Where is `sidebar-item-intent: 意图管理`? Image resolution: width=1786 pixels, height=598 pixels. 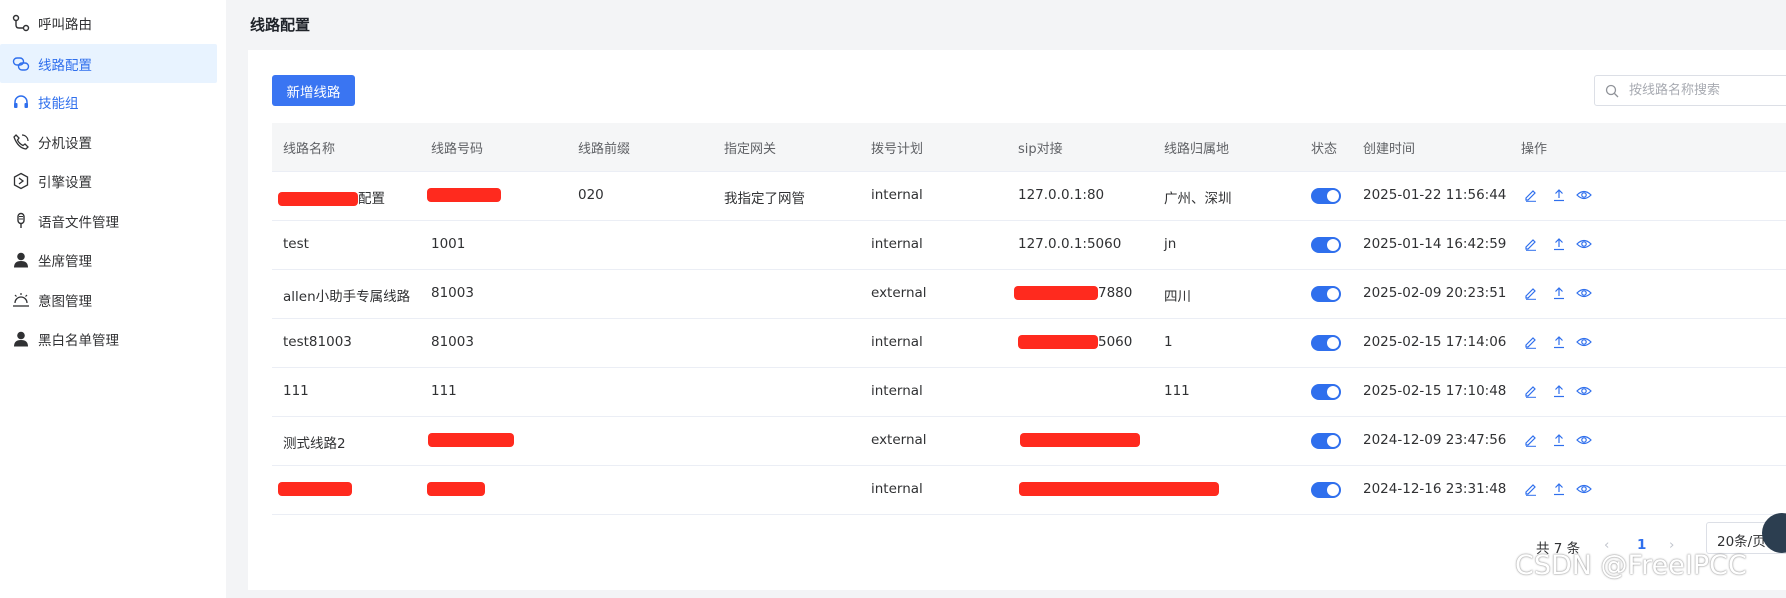
sidebar-item-intent: 意图管理 is located at coordinates (108, 300).